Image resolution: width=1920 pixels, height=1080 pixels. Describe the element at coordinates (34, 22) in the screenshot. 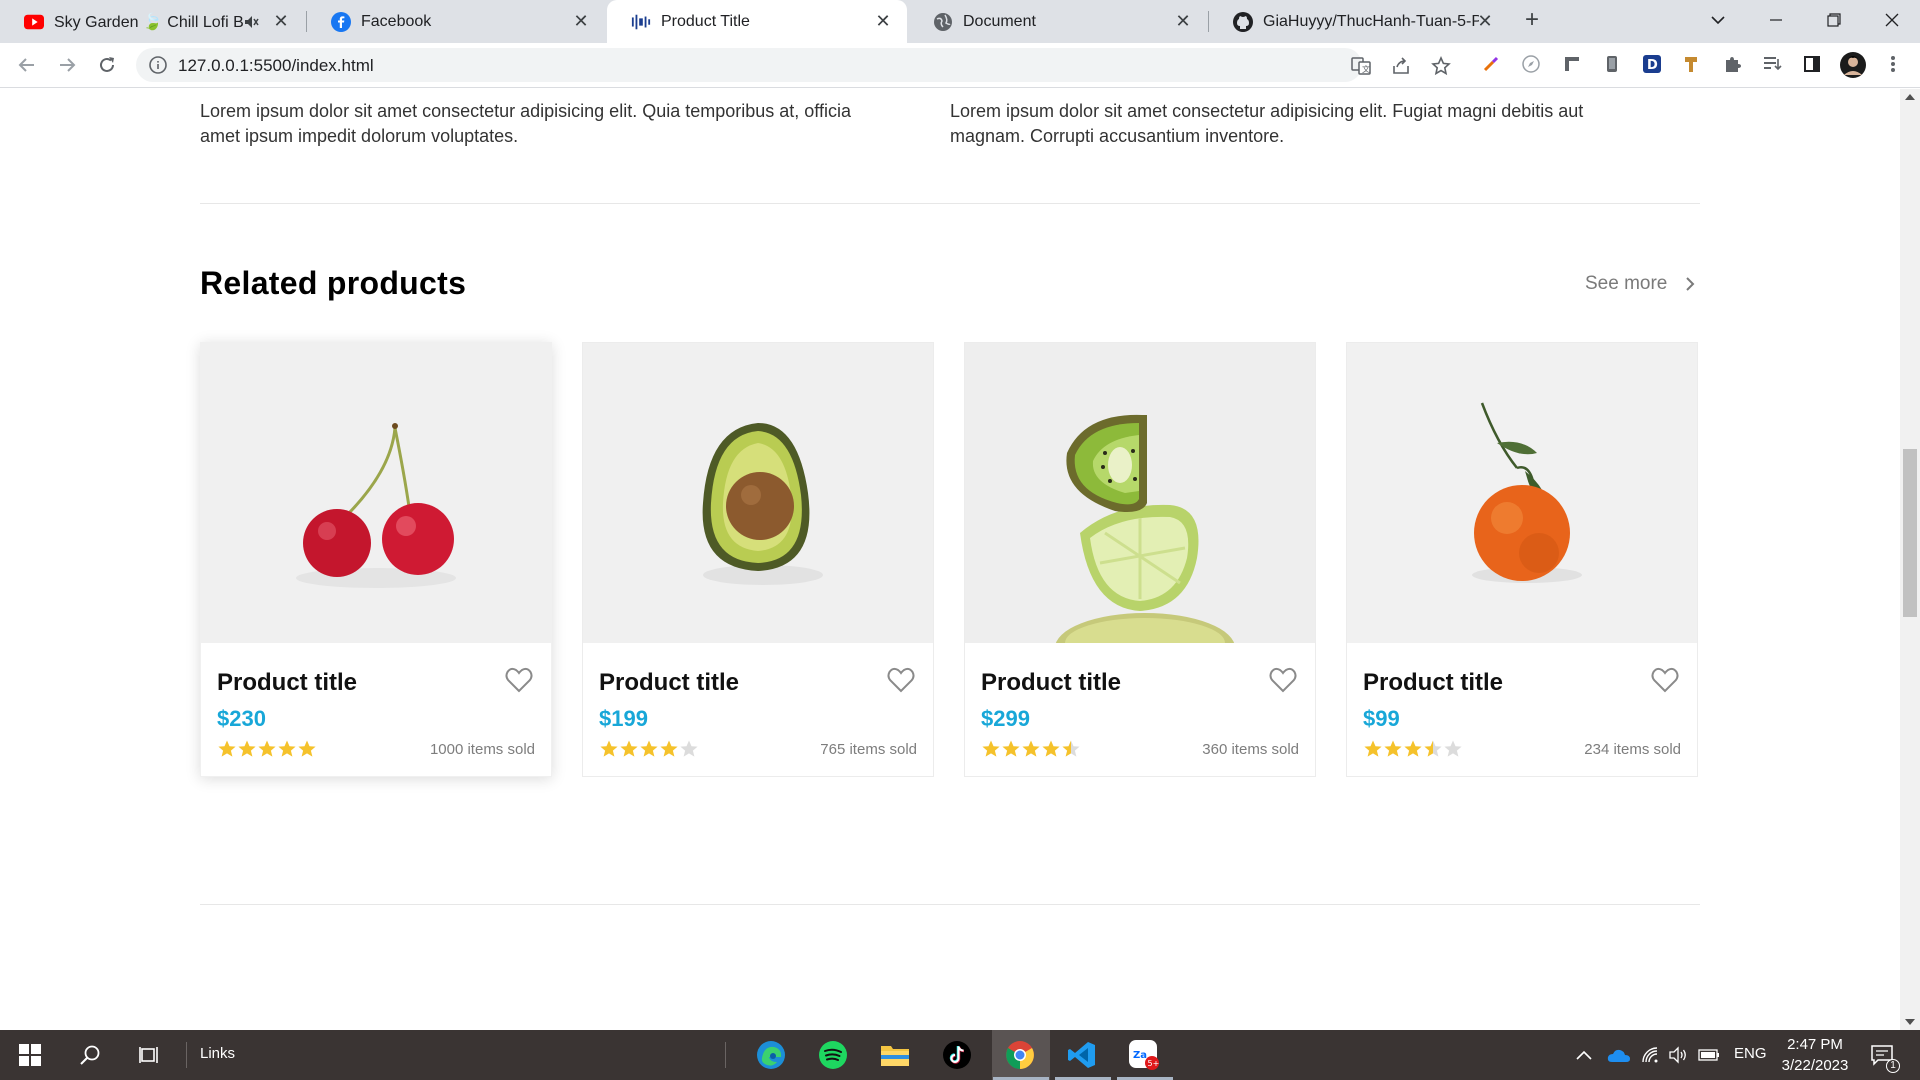

I see `youtube-icon` at that location.